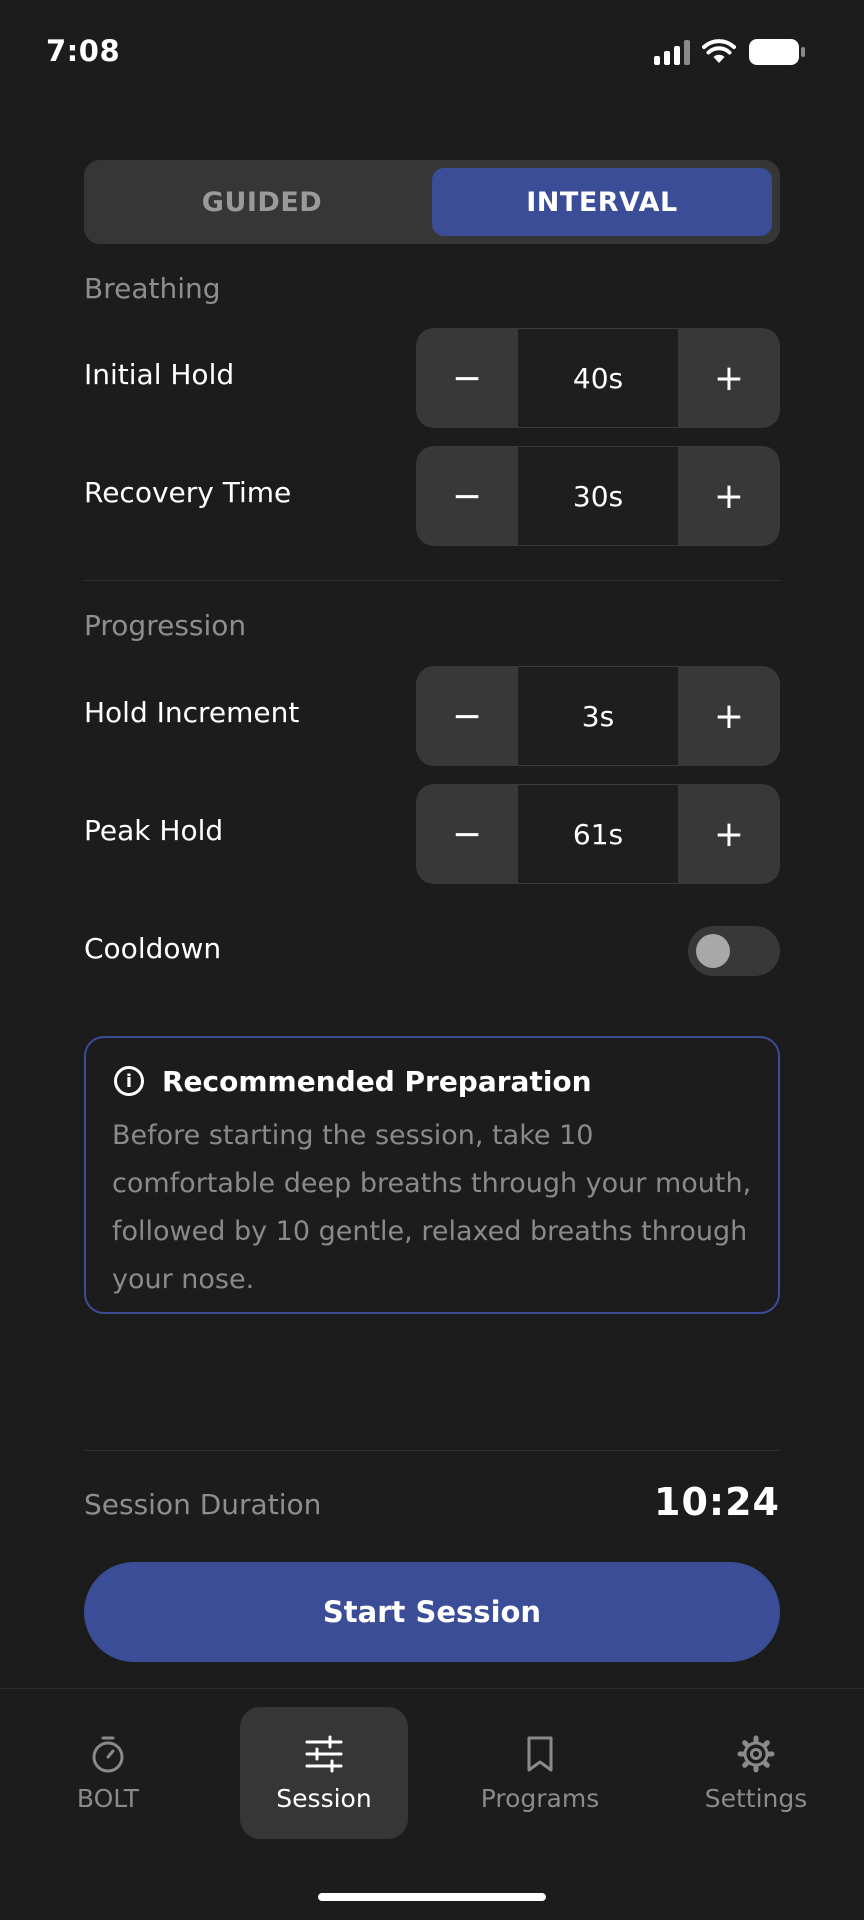 The image size is (864, 1920). What do you see at coordinates (672, 52) in the screenshot?
I see `signal-icon` at bounding box center [672, 52].